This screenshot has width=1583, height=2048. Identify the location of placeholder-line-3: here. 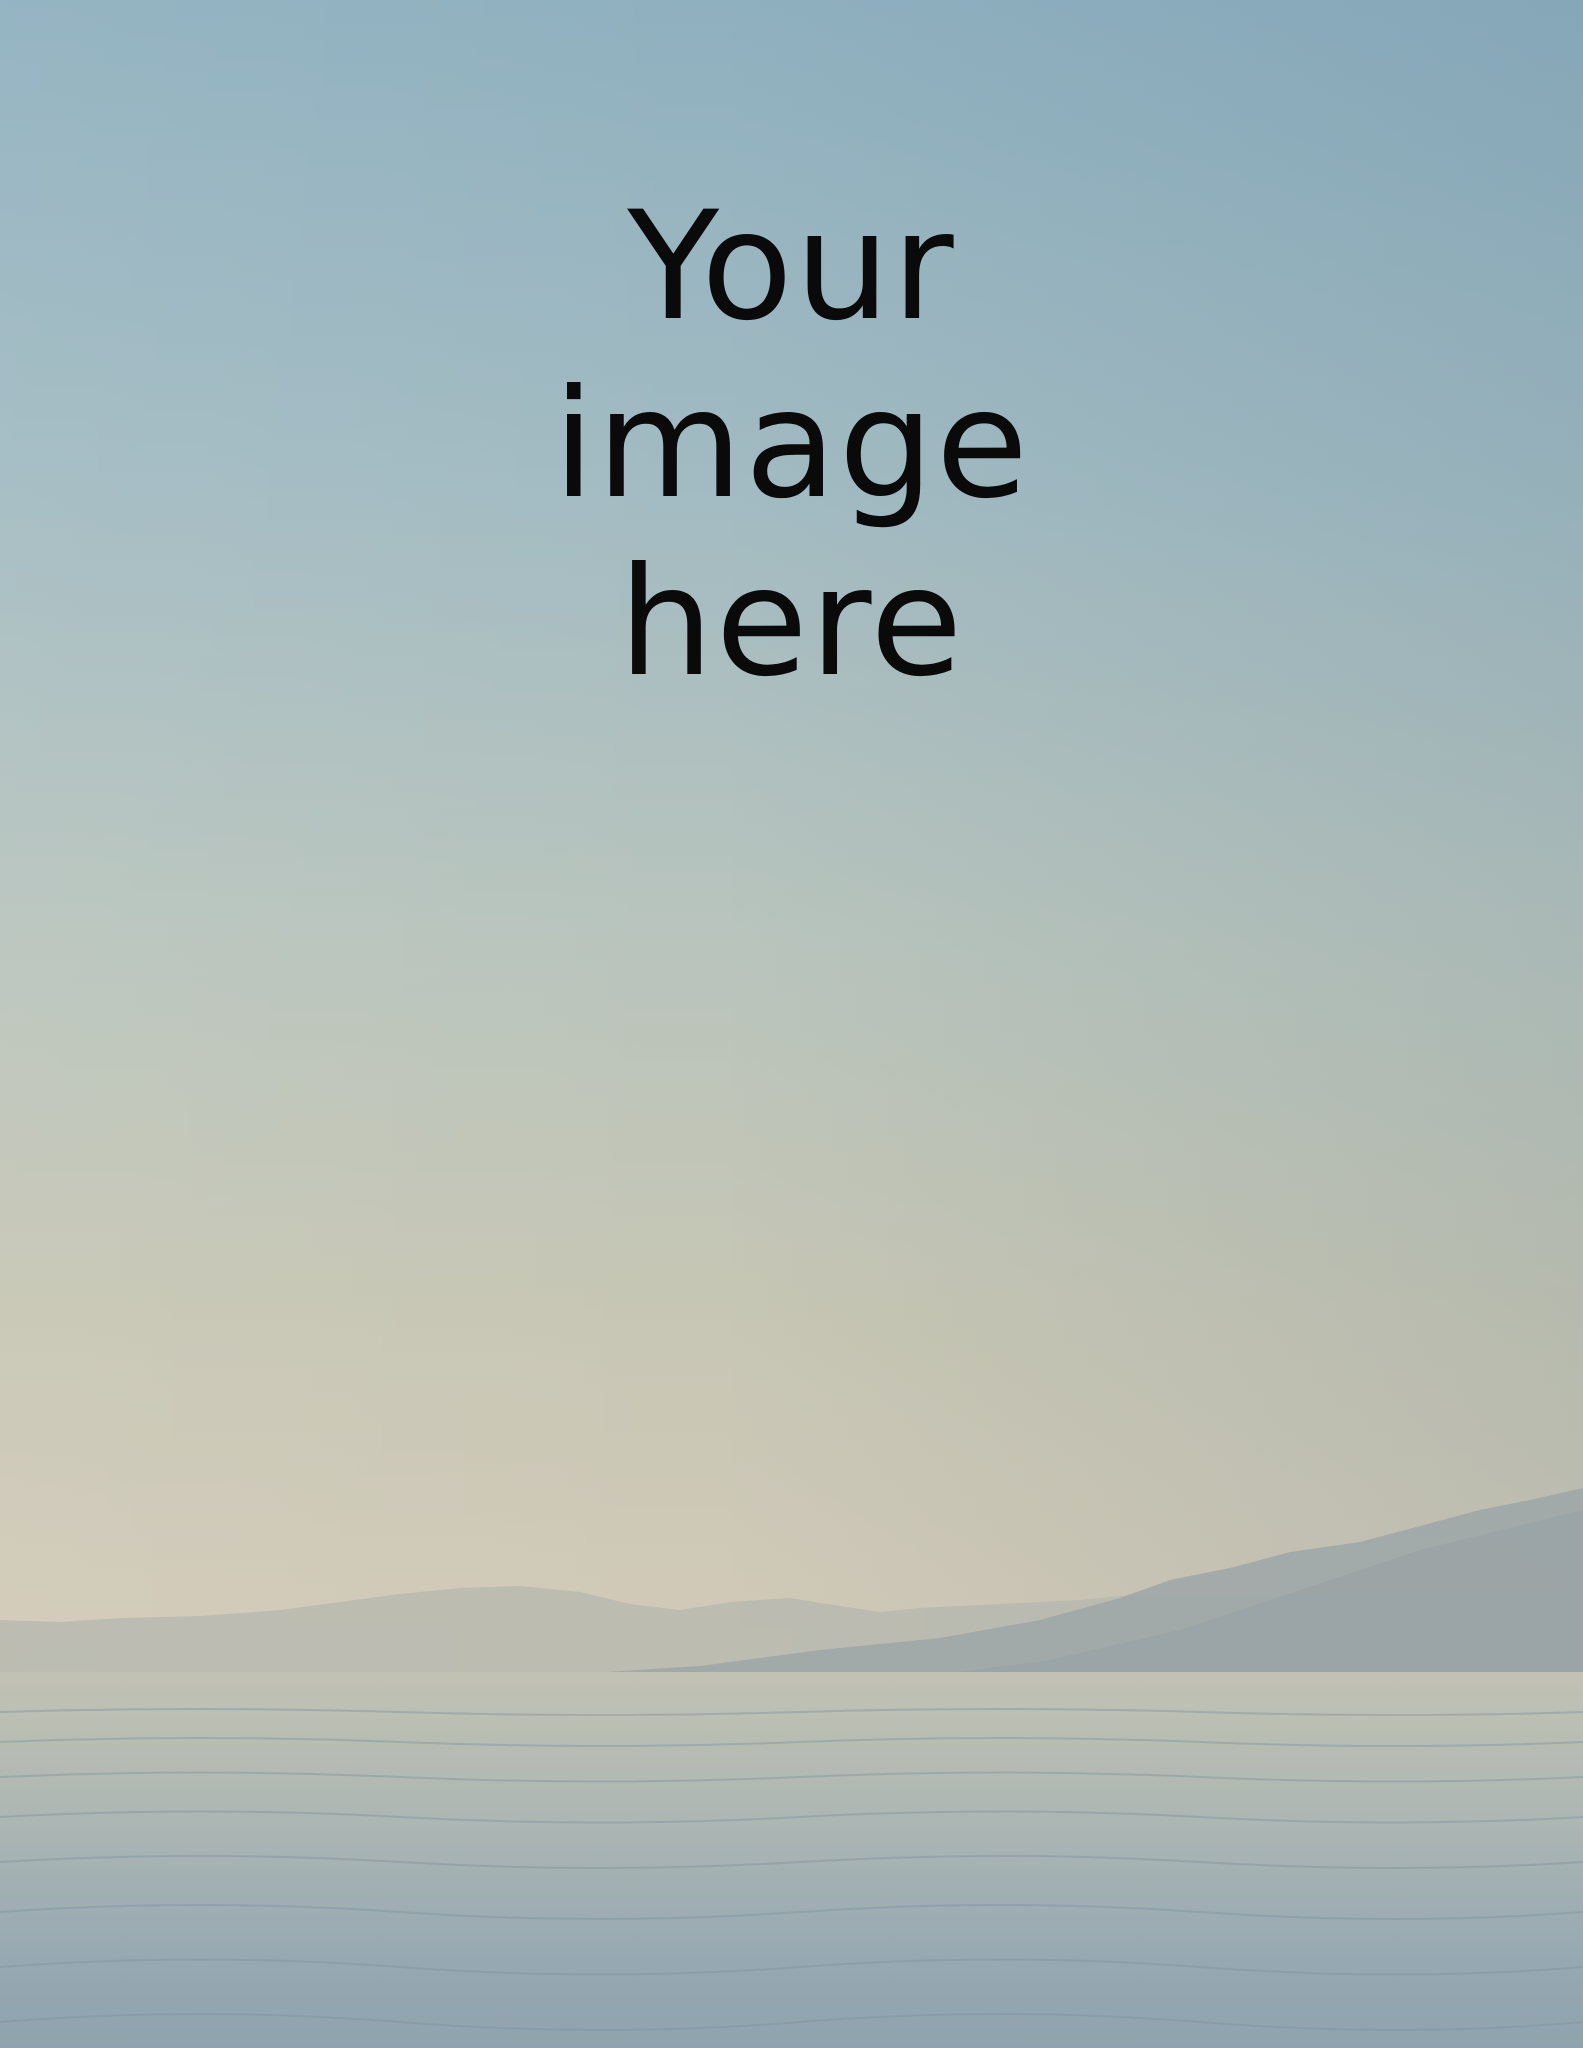
(791, 623).